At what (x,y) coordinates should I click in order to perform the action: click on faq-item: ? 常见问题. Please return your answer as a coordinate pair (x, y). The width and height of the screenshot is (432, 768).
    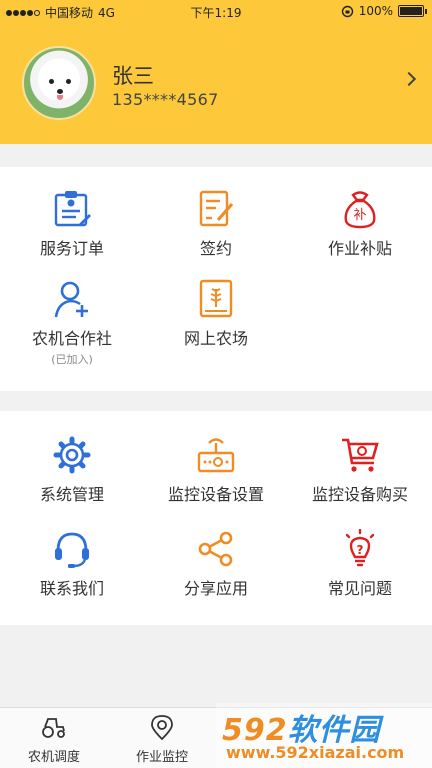
    Looking at the image, I should click on (360, 564).